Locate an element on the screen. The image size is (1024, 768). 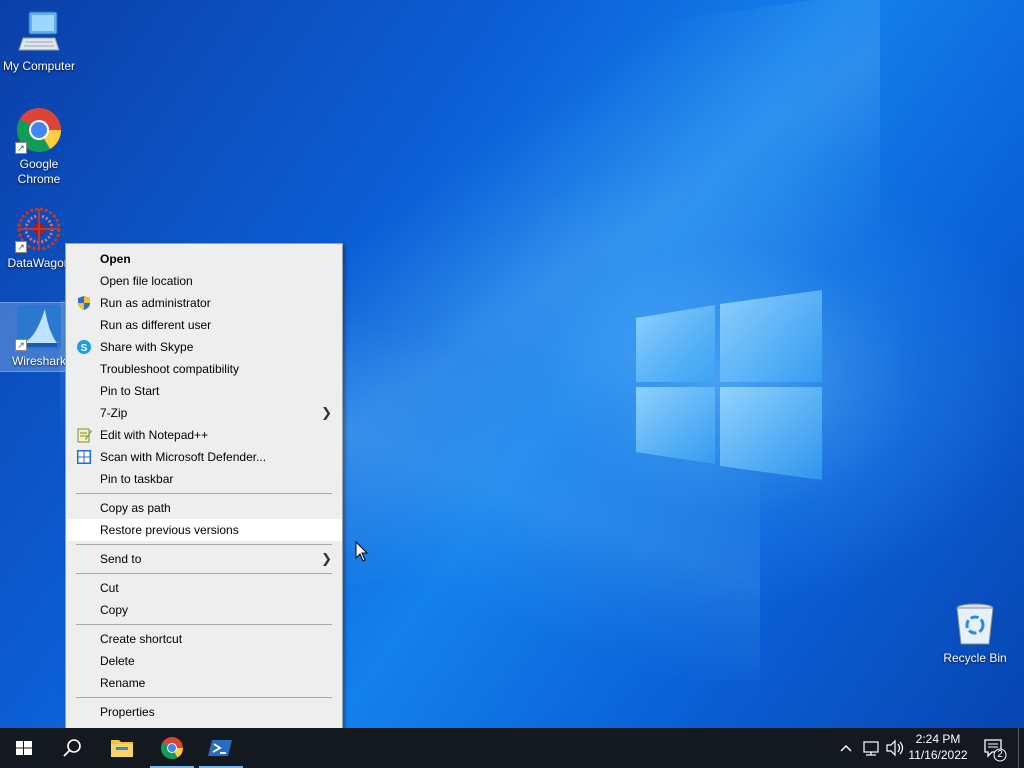
desktop-icon-label: Recycle Bin is located at coordinates (975, 658).